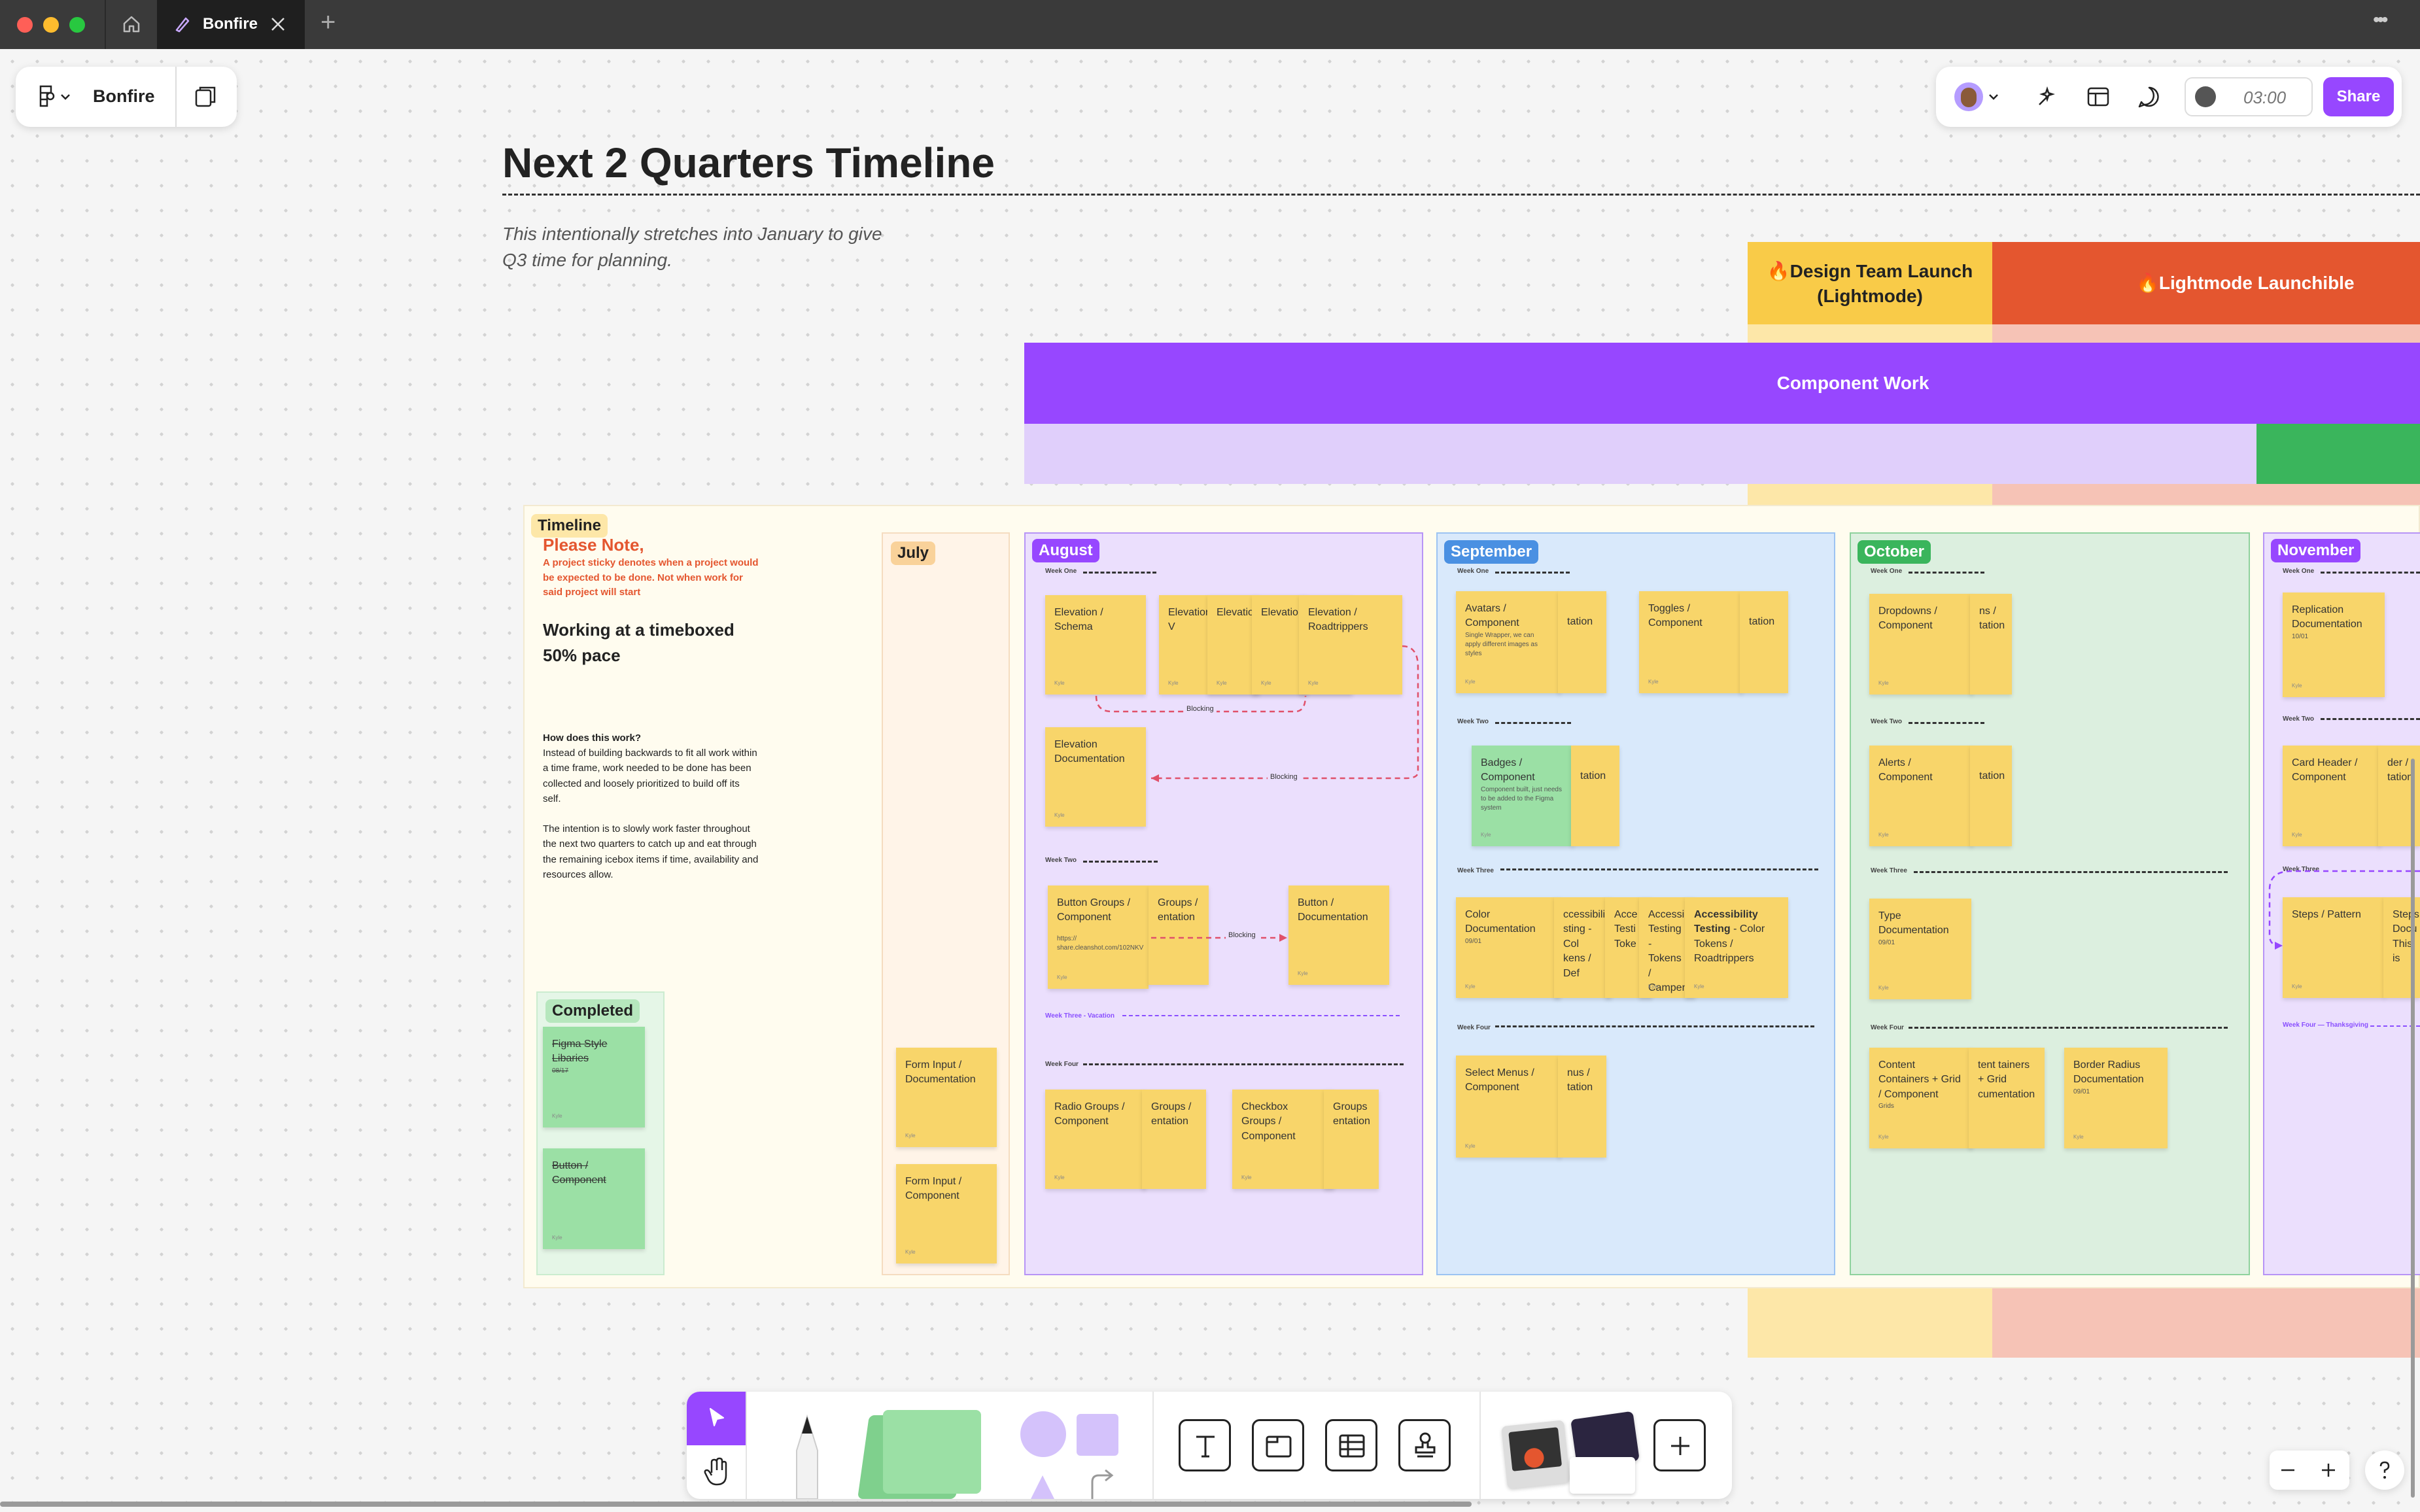 Image resolution: width=2420 pixels, height=1512 pixels. What do you see at coordinates (746, 1445) in the screenshot?
I see `divider` at bounding box center [746, 1445].